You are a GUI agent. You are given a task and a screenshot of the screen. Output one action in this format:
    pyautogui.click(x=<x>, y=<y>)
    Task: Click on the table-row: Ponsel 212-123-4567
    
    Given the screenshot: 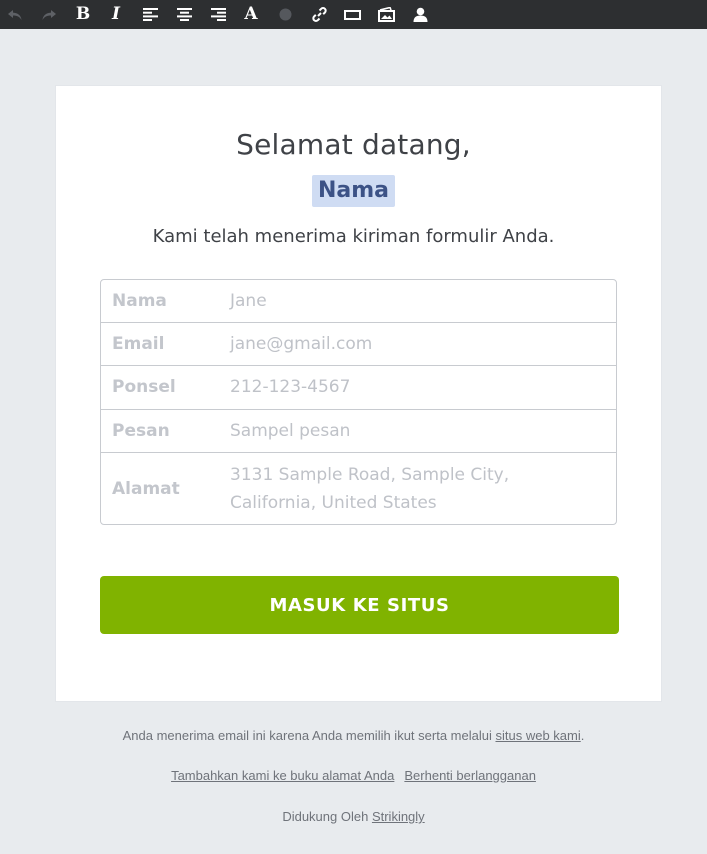 What is the action you would take?
    pyautogui.click(x=358, y=388)
    